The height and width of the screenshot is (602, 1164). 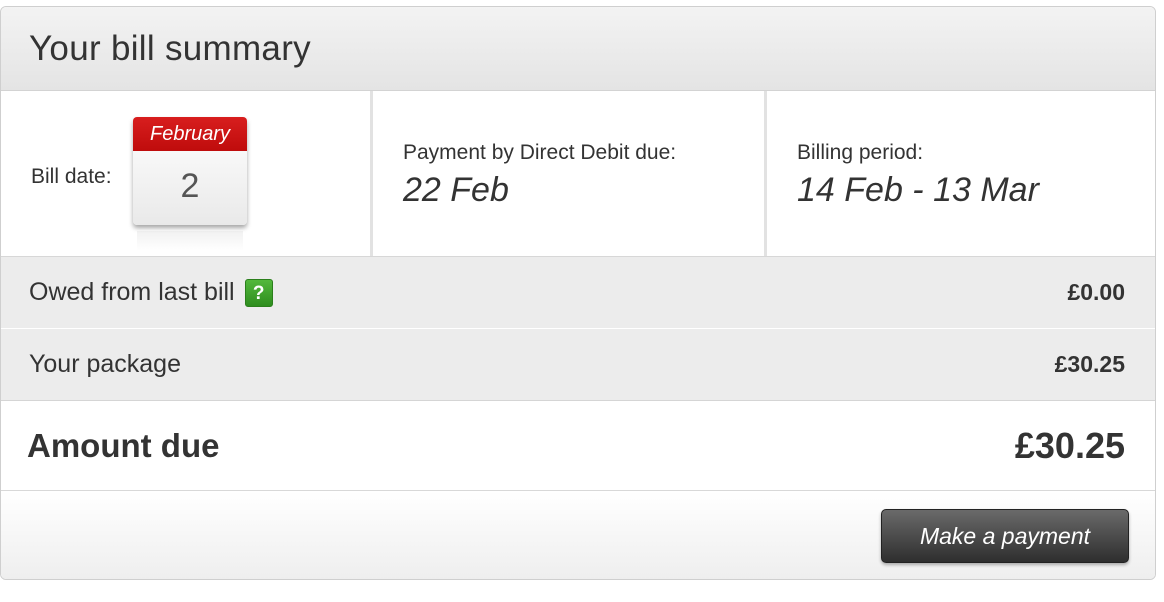 I want to click on your-package-value: £30.25, so click(x=1089, y=364).